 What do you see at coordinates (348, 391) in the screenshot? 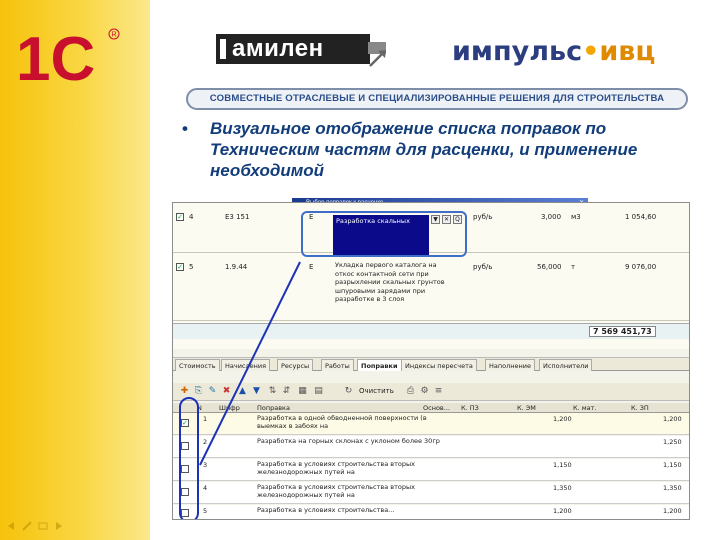
I see `refresh-icon: ↻` at bounding box center [348, 391].